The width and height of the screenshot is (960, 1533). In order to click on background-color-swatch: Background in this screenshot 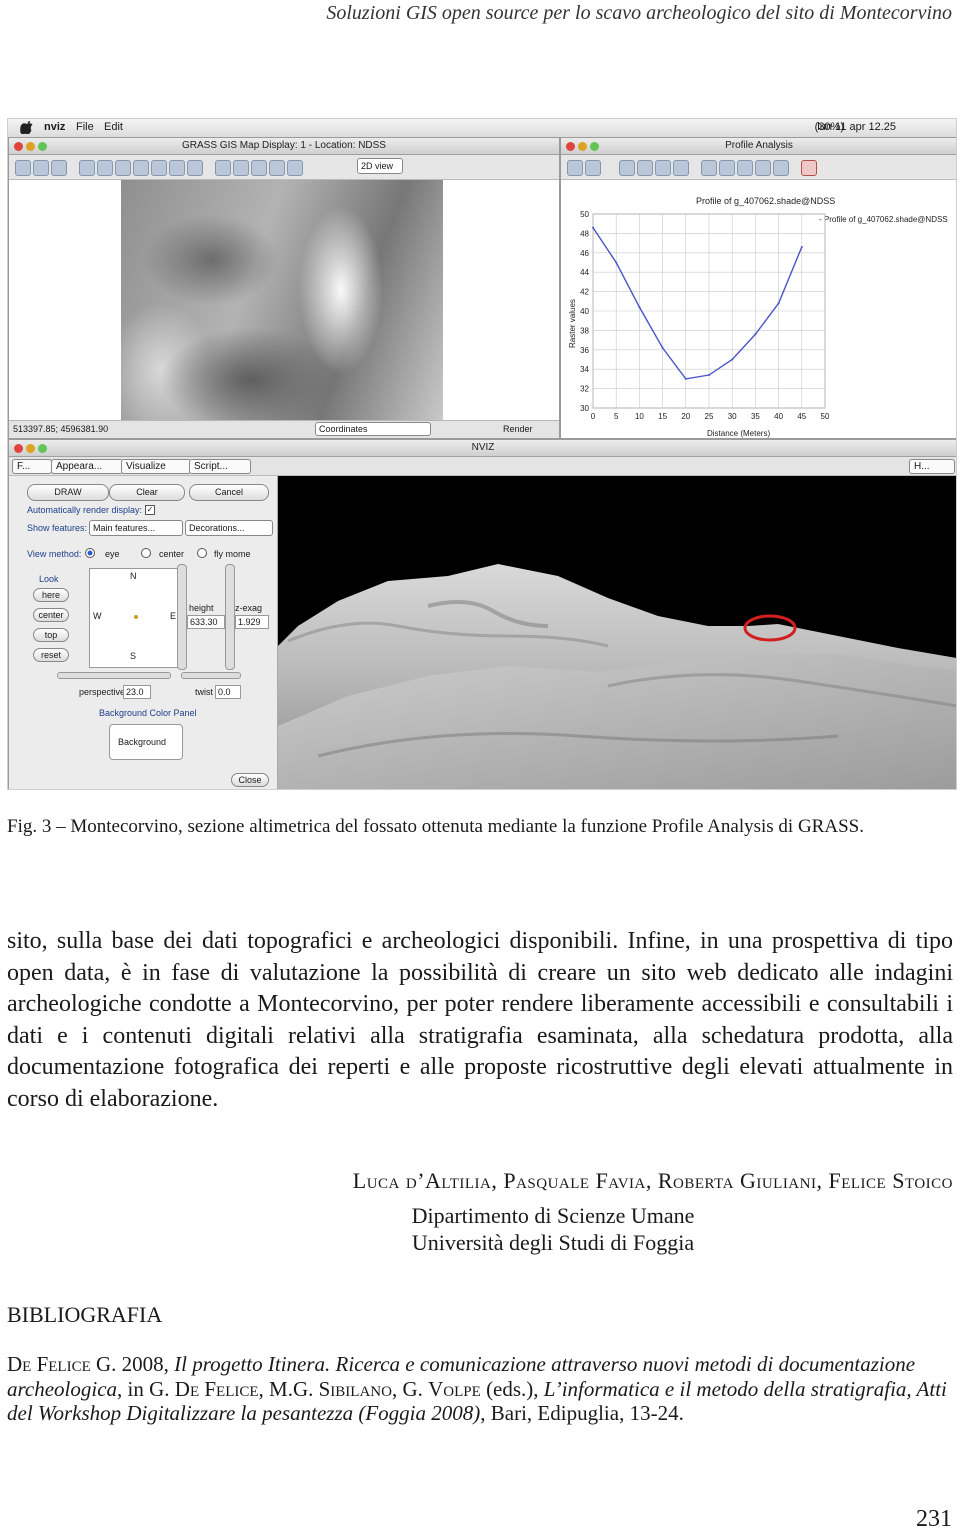, I will do `click(146, 742)`.